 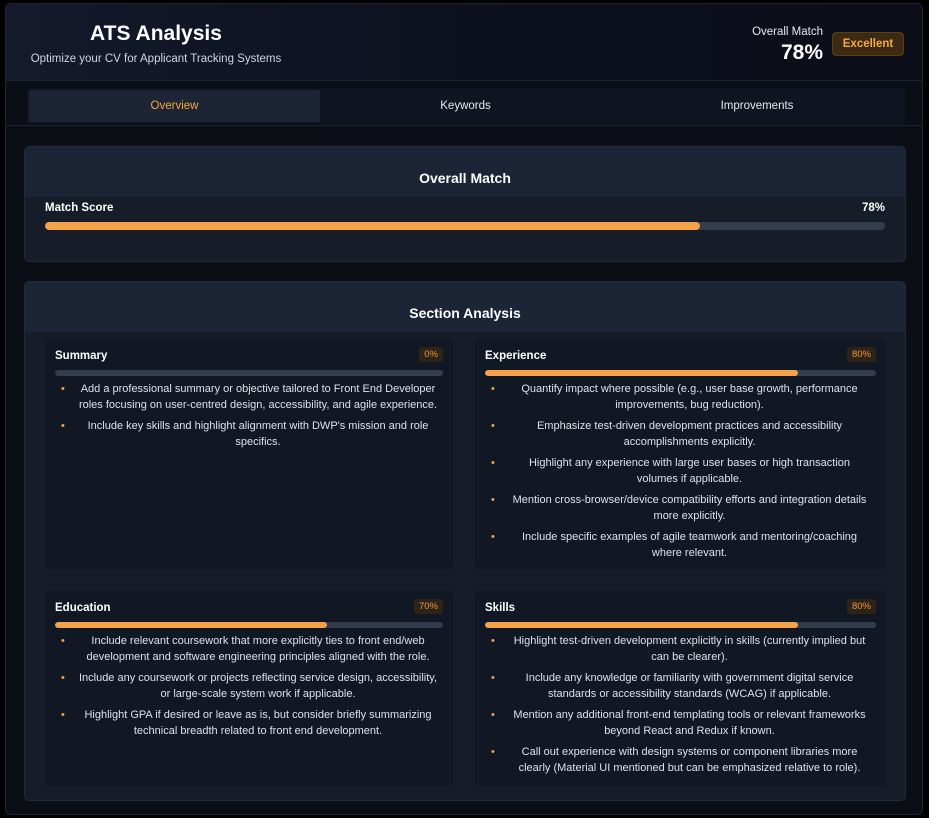 I want to click on match-score-value: 78%, so click(x=873, y=208).